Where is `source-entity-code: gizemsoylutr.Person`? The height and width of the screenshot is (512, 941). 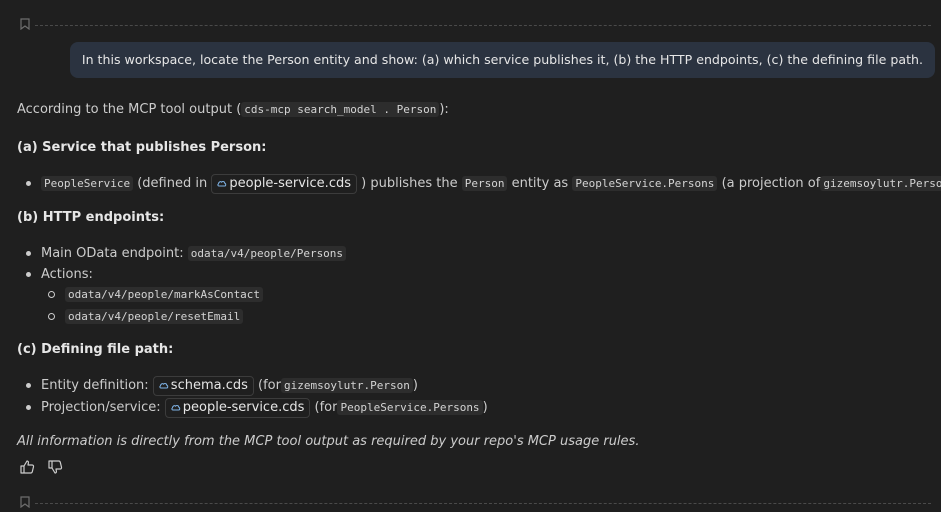 source-entity-code: gizemsoylutr.Person is located at coordinates (880, 183).